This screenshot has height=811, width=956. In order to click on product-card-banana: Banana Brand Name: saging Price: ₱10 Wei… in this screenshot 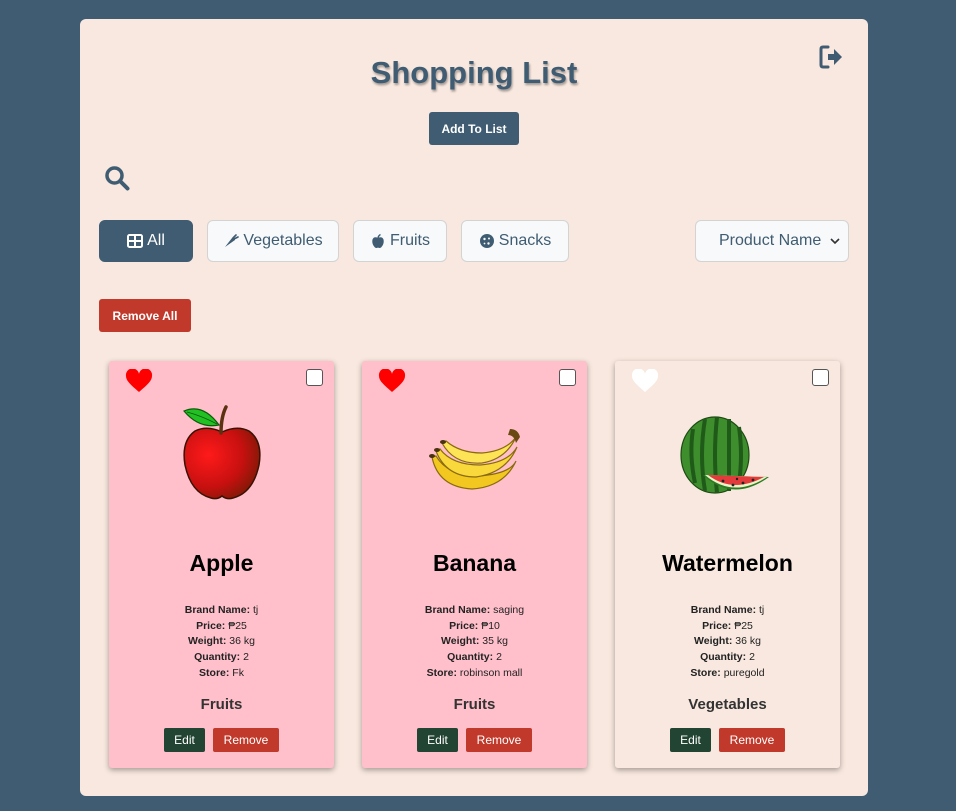, I will do `click(474, 564)`.